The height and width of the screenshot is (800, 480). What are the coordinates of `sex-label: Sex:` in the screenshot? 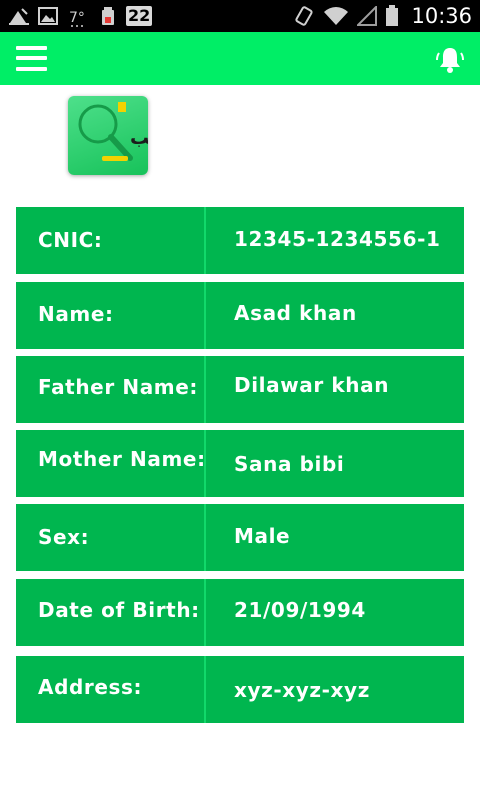 It's located at (64, 537).